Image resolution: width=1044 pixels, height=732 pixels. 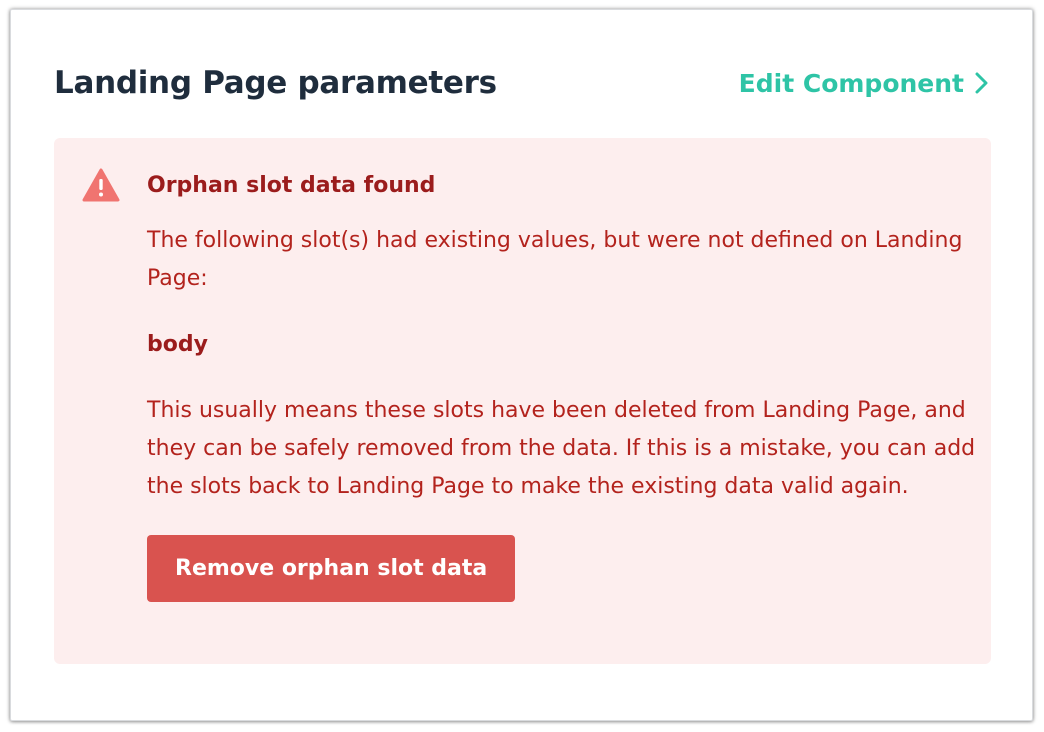 I want to click on card-header: Landing Page parameters Edit Component, so click(x=522, y=83).